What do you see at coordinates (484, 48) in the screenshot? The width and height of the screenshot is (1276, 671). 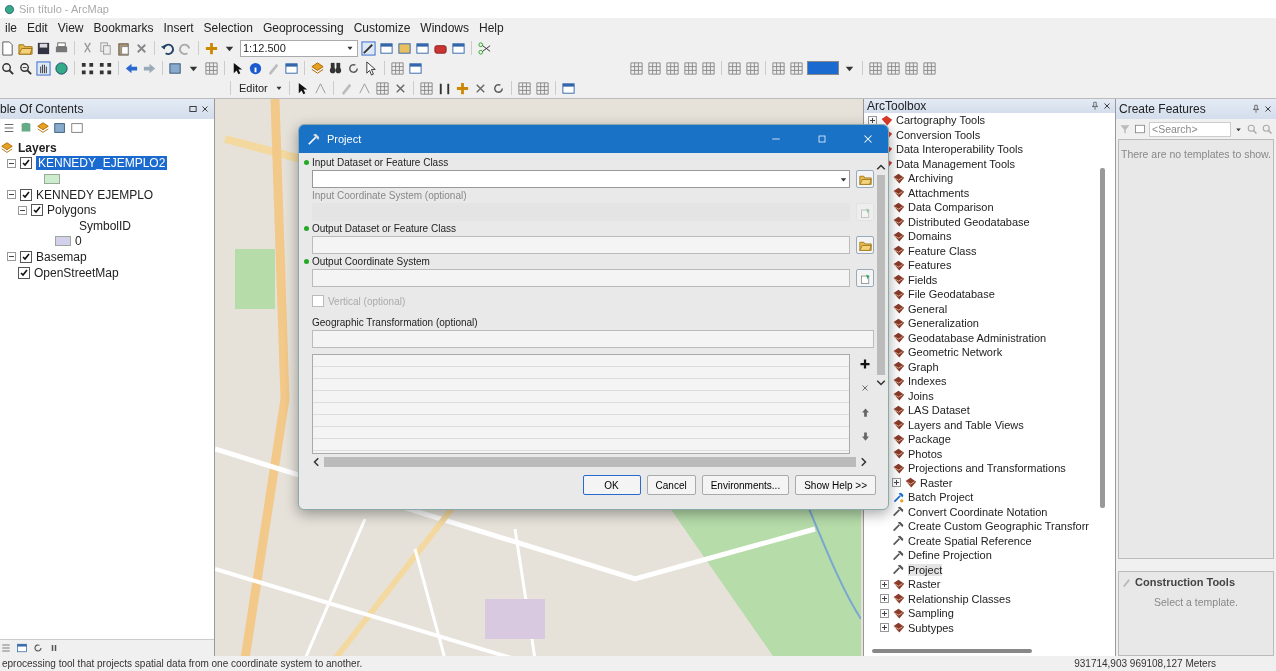 I see `scissors-icon` at bounding box center [484, 48].